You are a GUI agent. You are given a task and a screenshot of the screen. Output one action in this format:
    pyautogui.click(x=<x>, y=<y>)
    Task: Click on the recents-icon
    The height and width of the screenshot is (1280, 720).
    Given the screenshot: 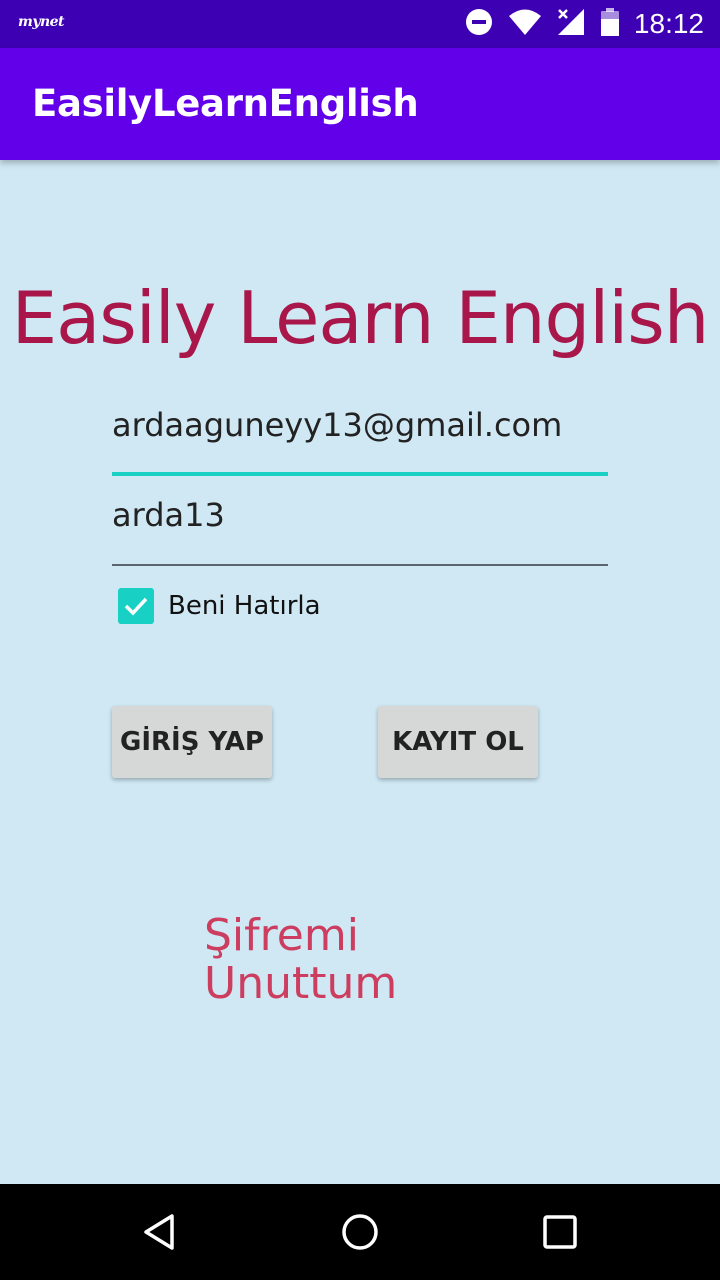 What is the action you would take?
    pyautogui.click(x=560, y=1232)
    